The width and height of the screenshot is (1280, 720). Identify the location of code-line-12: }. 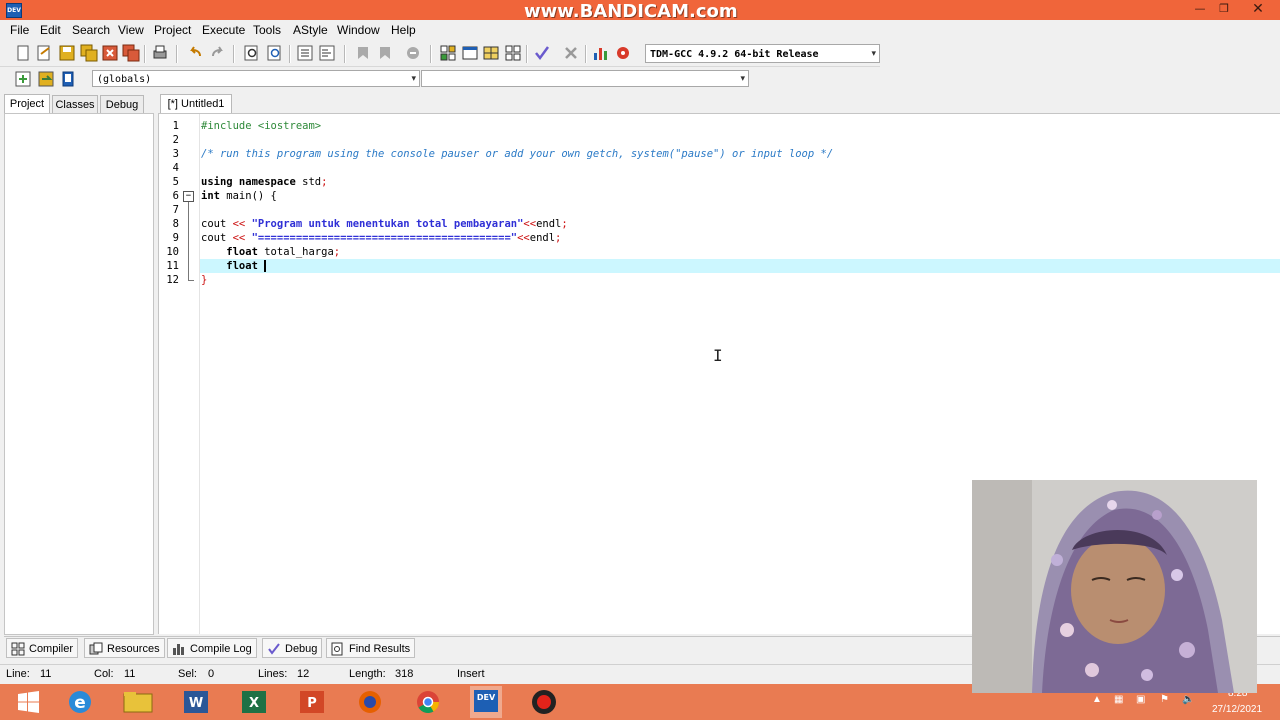
(204, 280).